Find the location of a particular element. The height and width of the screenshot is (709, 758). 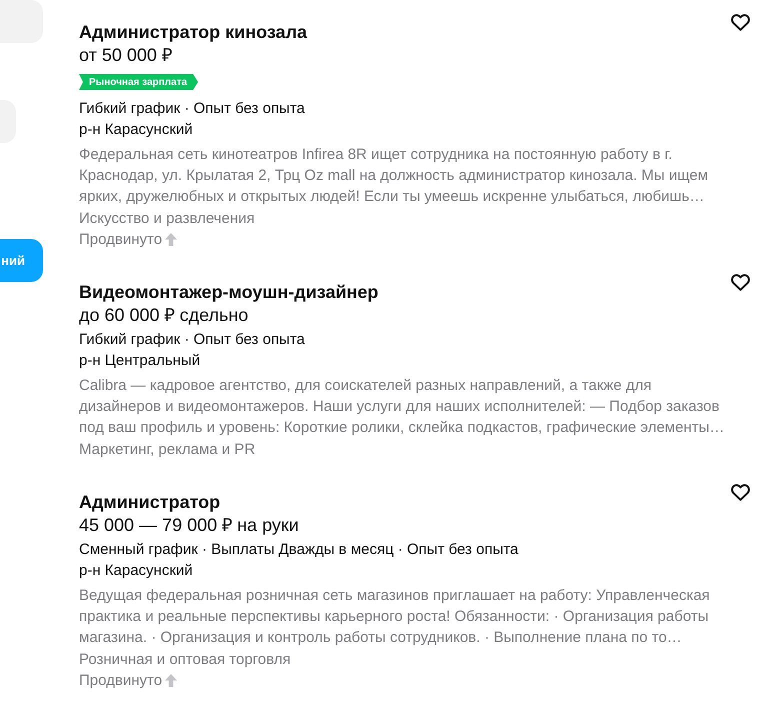

category-text: Розничная и оптовая торговля is located at coordinates (185, 660).